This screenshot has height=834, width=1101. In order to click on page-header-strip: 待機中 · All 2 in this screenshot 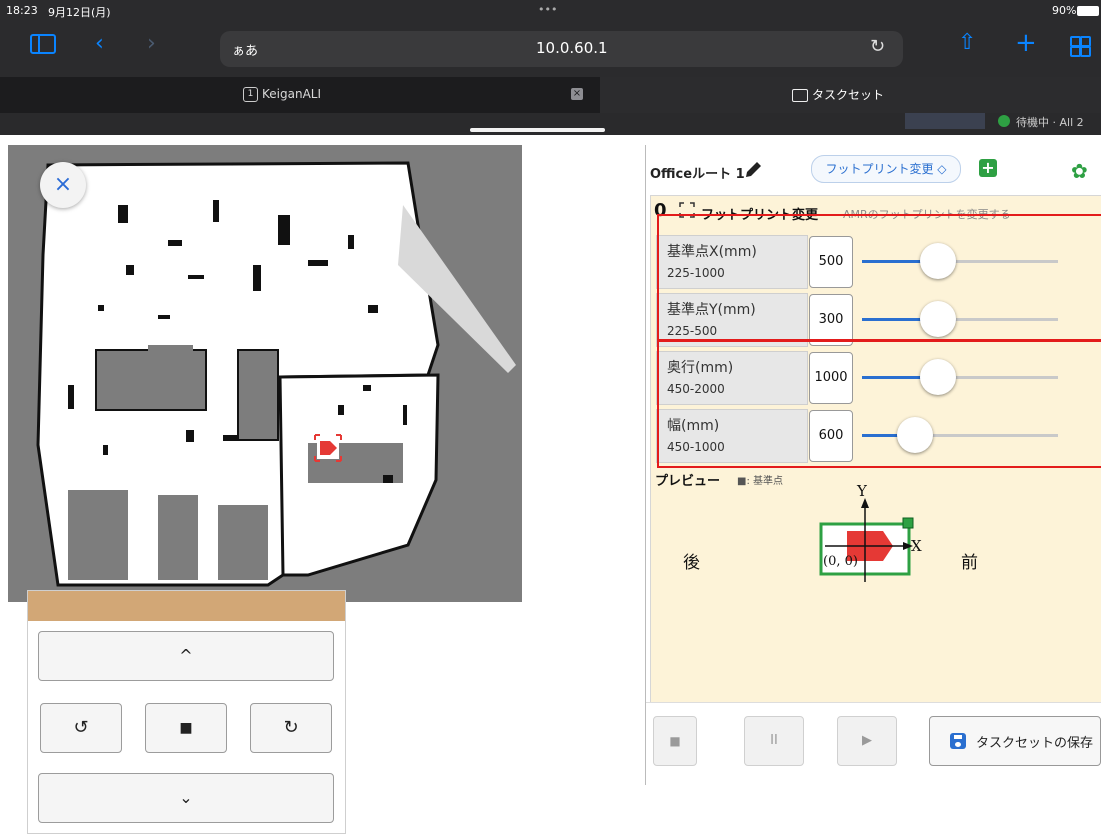, I will do `click(550, 124)`.